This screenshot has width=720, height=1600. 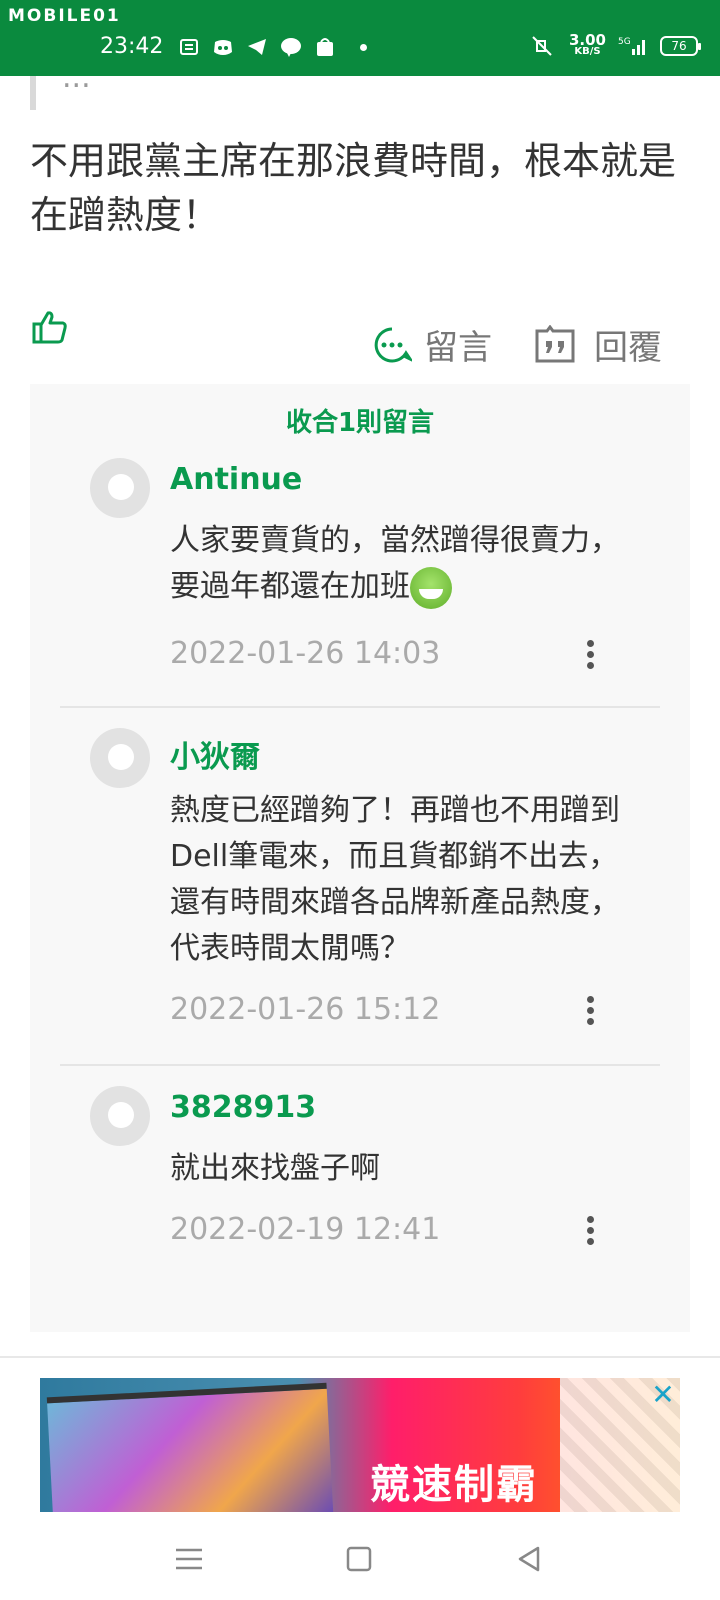 What do you see at coordinates (189, 47) in the screenshot?
I see `news-icon` at bounding box center [189, 47].